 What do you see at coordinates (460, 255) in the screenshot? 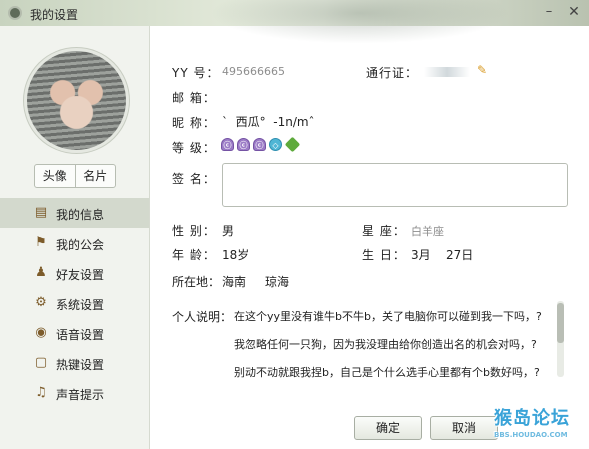
I see `birthday-day: 27日` at bounding box center [460, 255].